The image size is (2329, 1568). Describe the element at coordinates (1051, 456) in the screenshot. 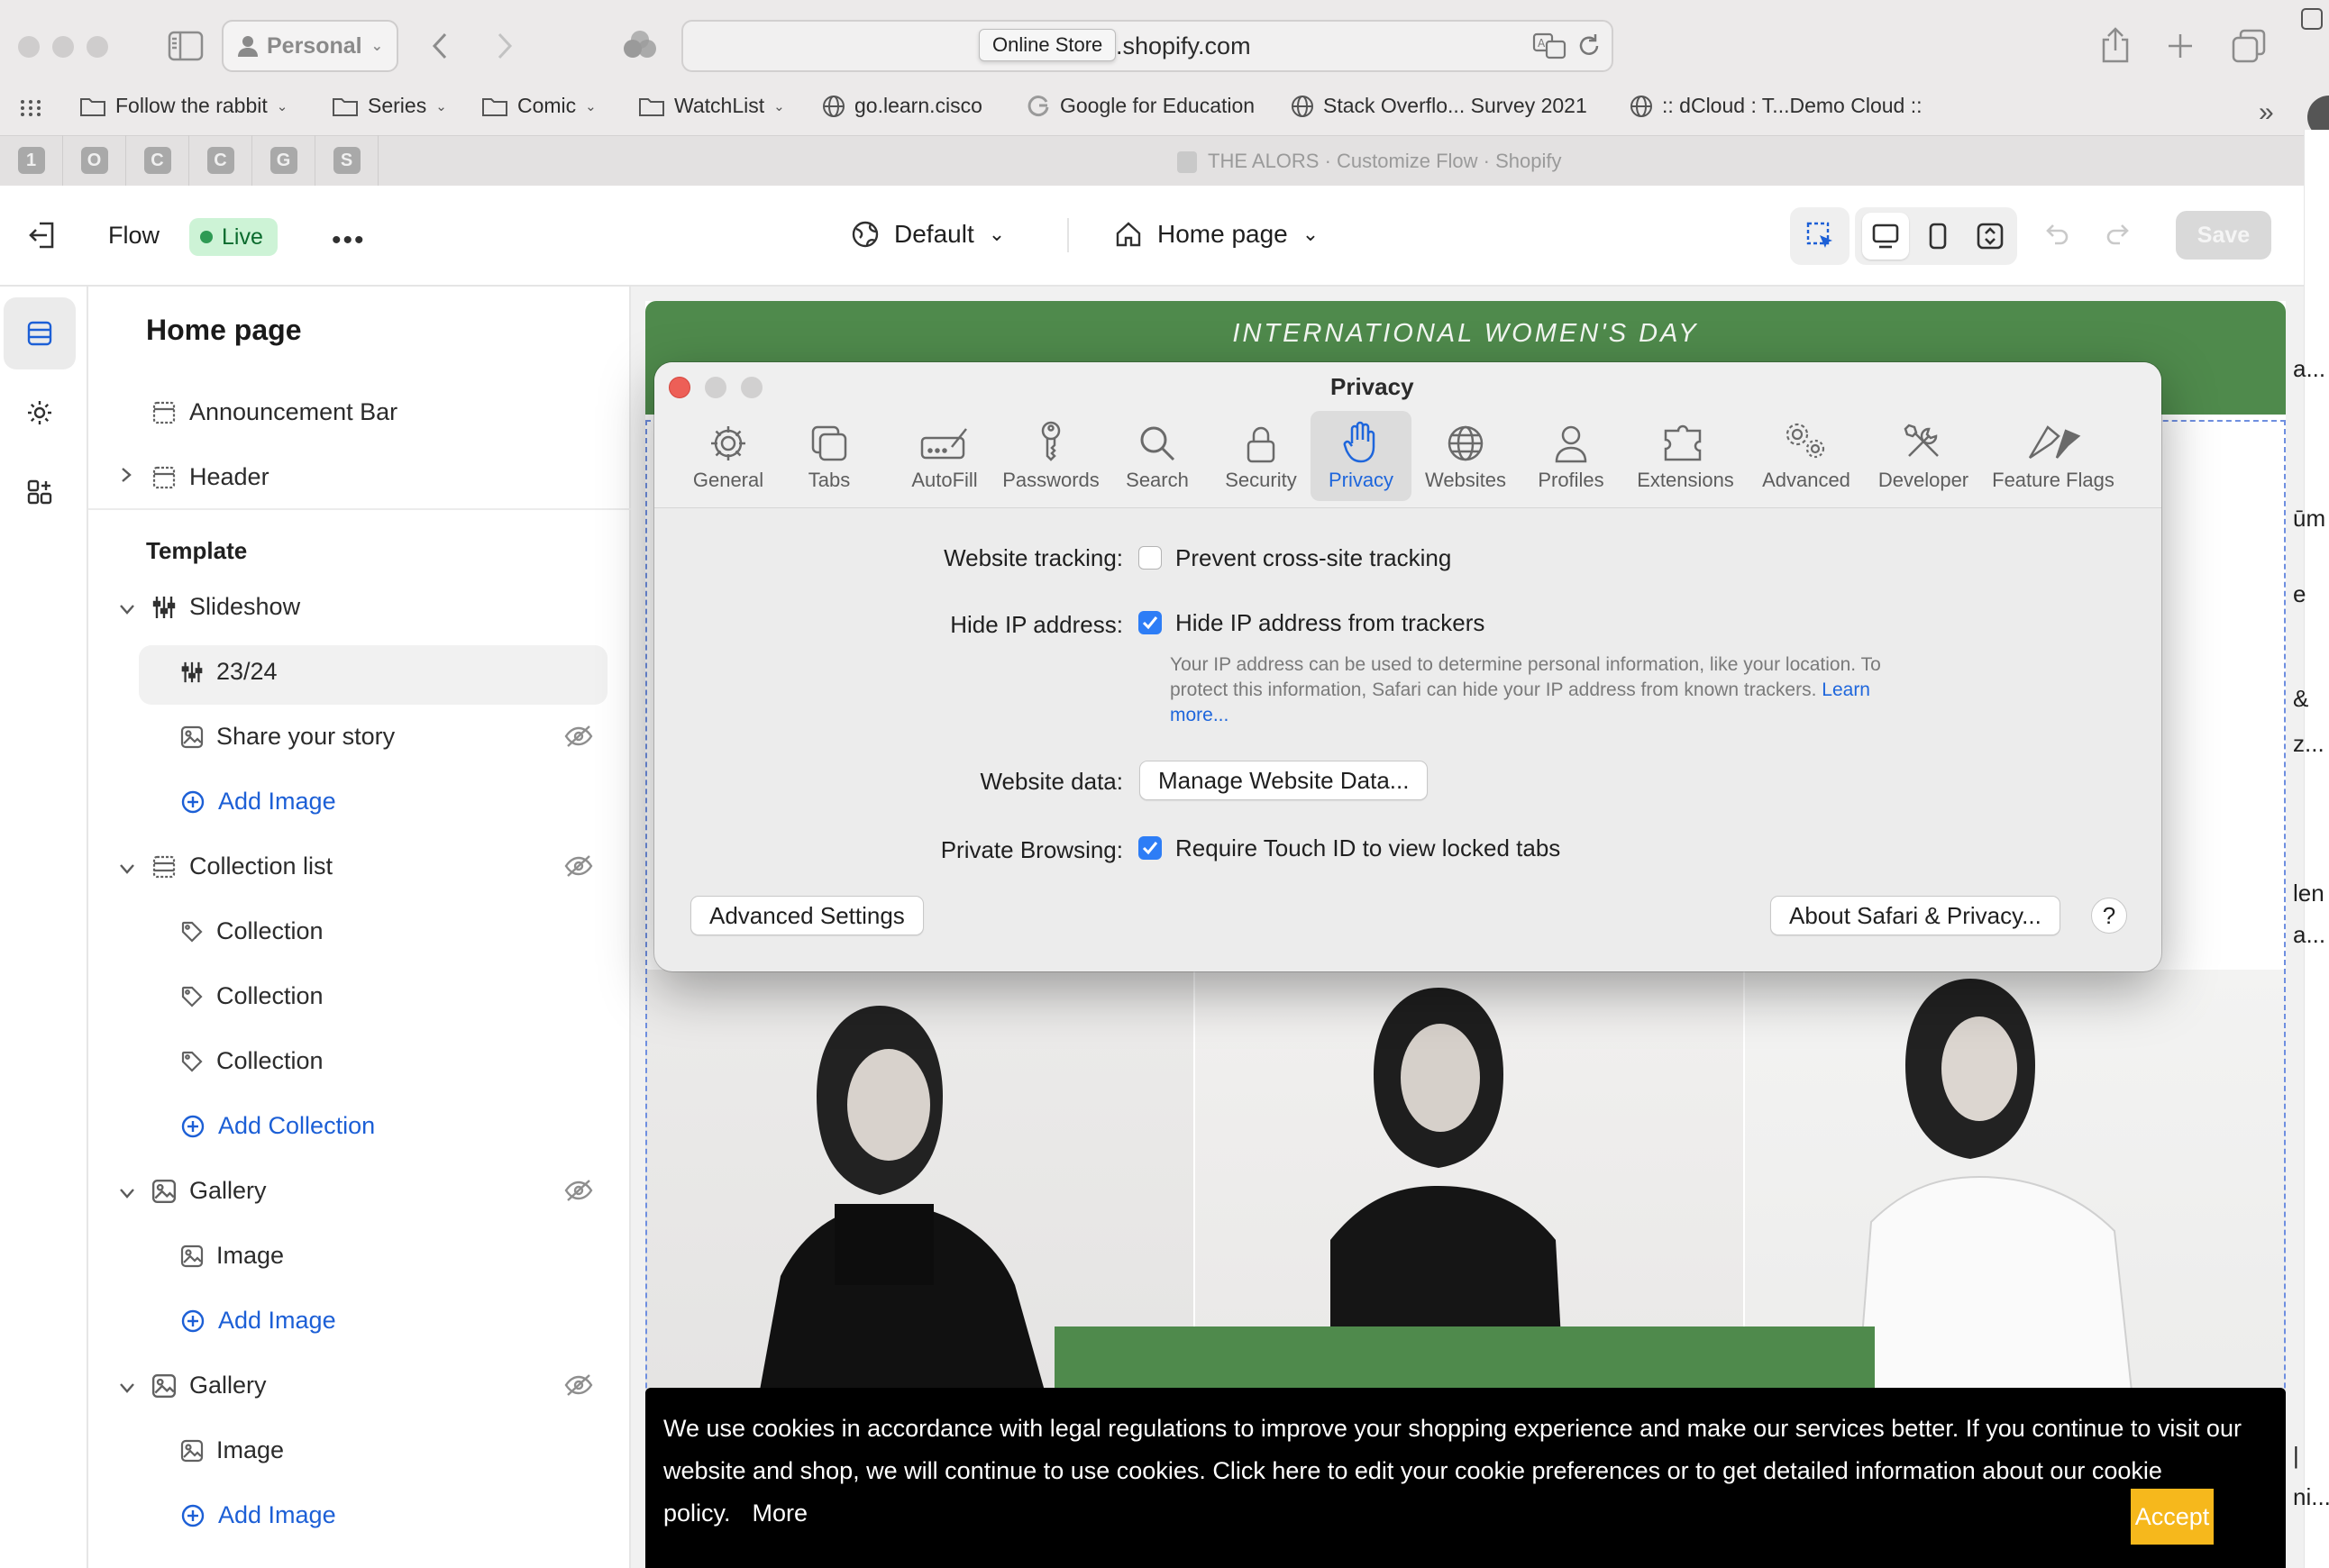

I see `settings-tab-passwords: Passwords` at that location.